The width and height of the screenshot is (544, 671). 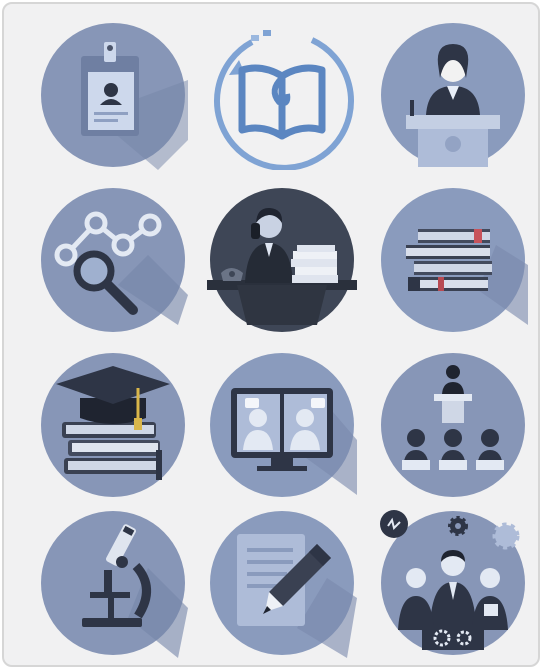 I want to click on document-edit-icon, so click(x=282, y=583).